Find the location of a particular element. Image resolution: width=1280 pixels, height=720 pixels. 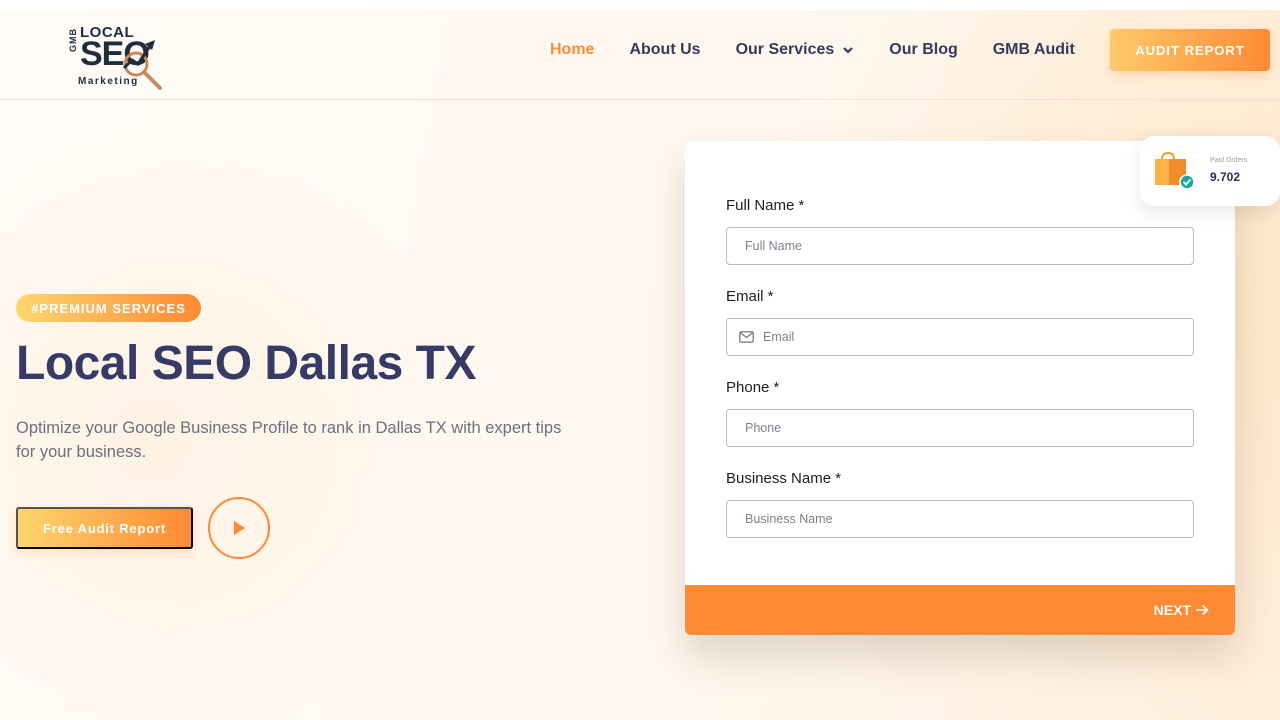

phone-field: Phone * Phone is located at coordinates (960, 413).